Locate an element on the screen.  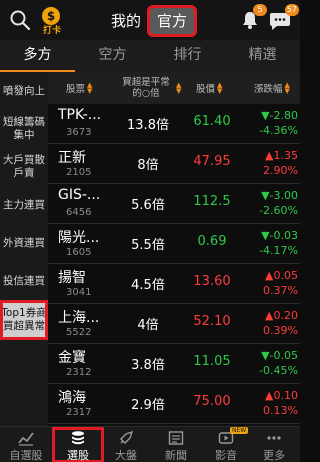
buy-multiple: 4.5倍 is located at coordinates (148, 285).